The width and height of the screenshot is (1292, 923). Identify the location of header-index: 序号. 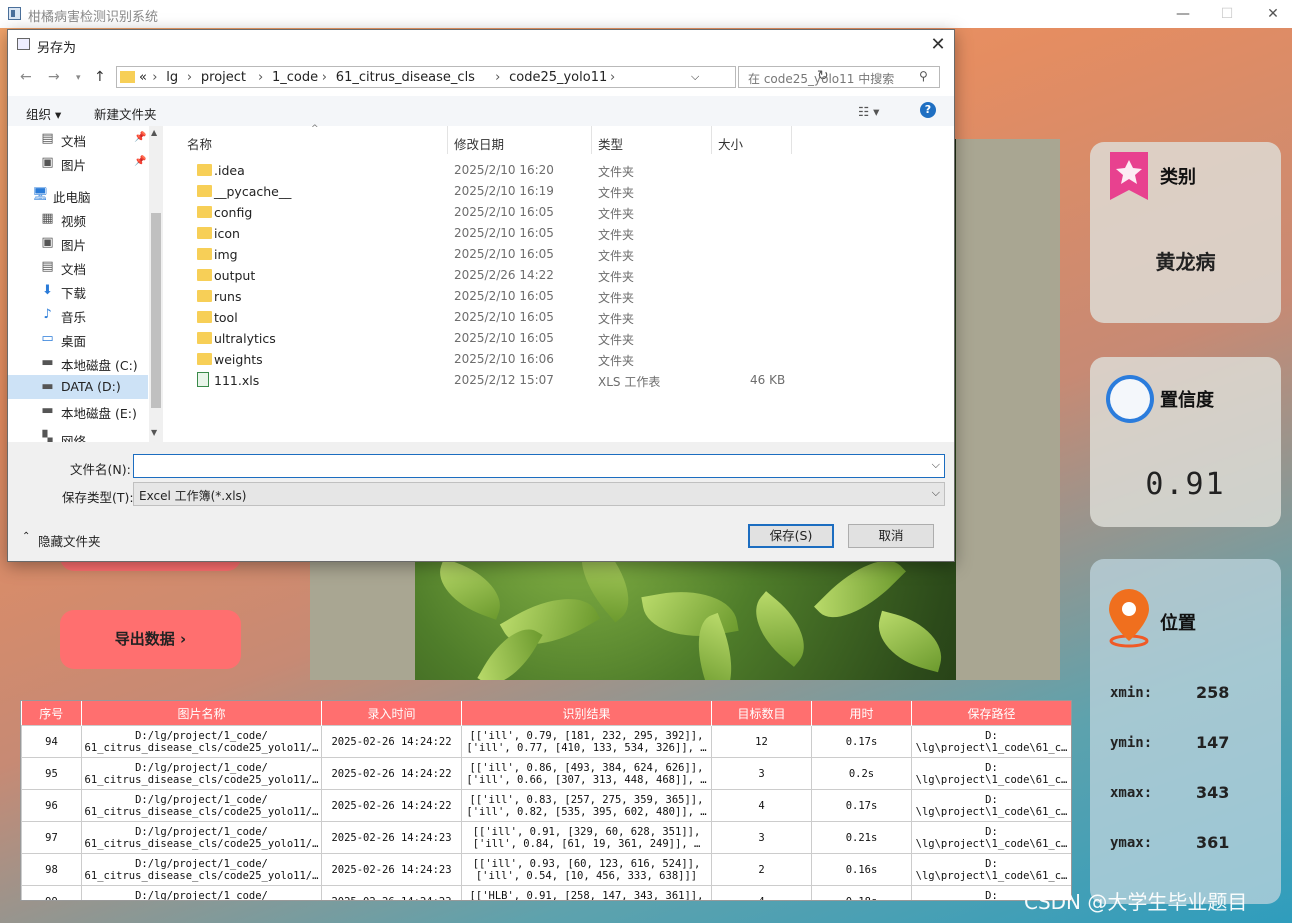
(51, 713).